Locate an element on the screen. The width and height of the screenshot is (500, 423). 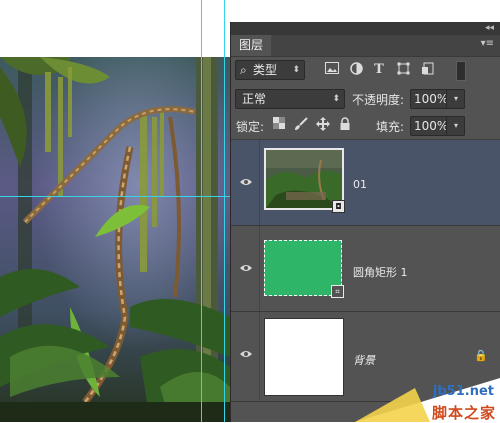
filter-kind-label: 类型 is located at coordinates (265, 70).